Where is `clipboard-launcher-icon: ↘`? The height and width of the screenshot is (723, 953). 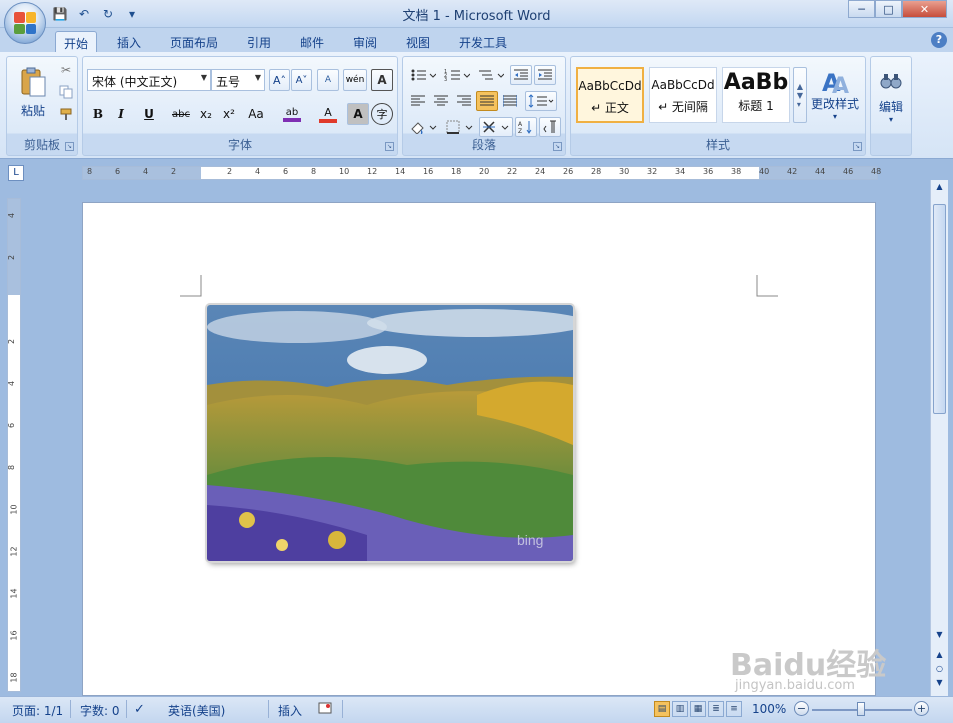
clipboard-launcher-icon: ↘ is located at coordinates (69, 146).